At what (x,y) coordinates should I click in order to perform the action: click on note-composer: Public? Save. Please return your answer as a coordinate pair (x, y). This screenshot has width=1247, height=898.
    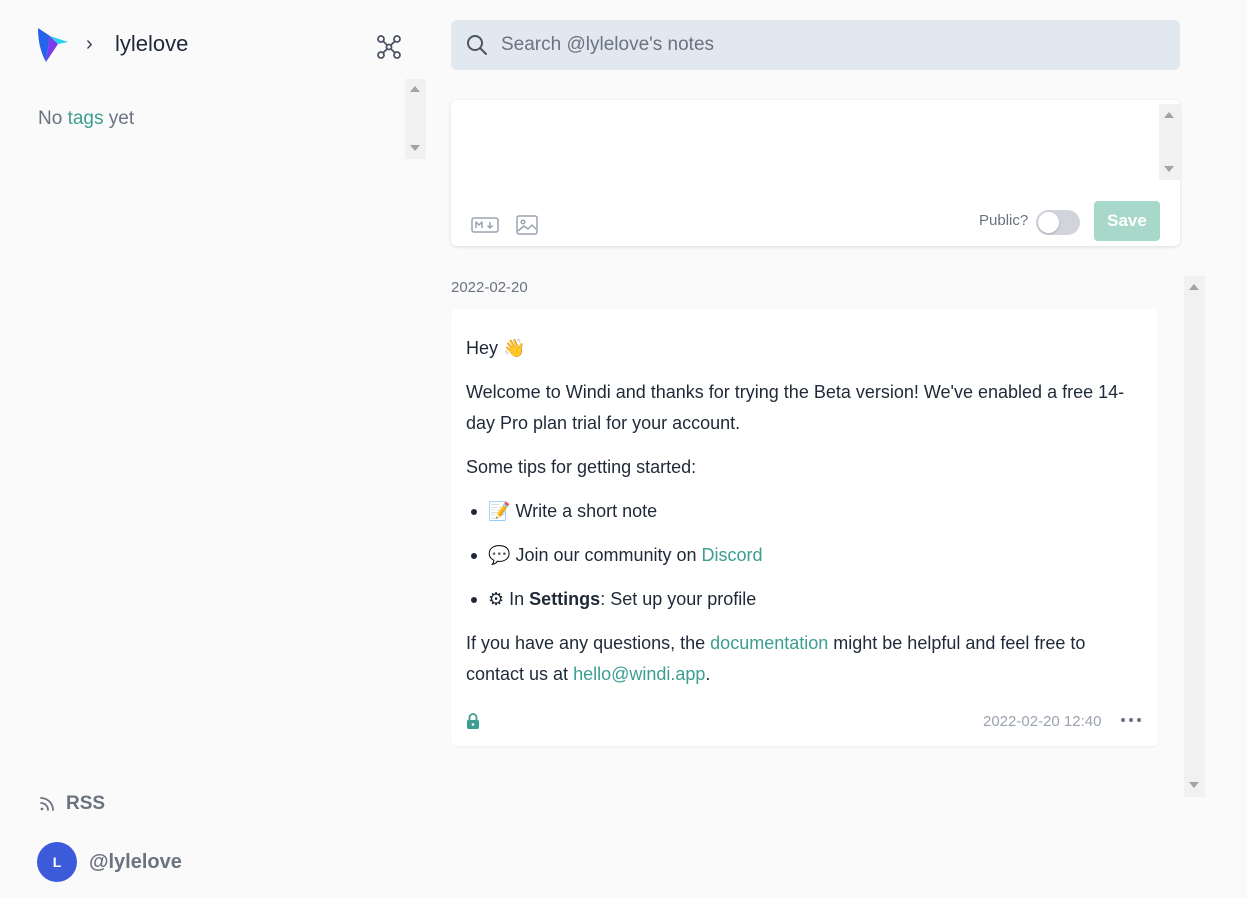
    Looking at the image, I should click on (815, 173).